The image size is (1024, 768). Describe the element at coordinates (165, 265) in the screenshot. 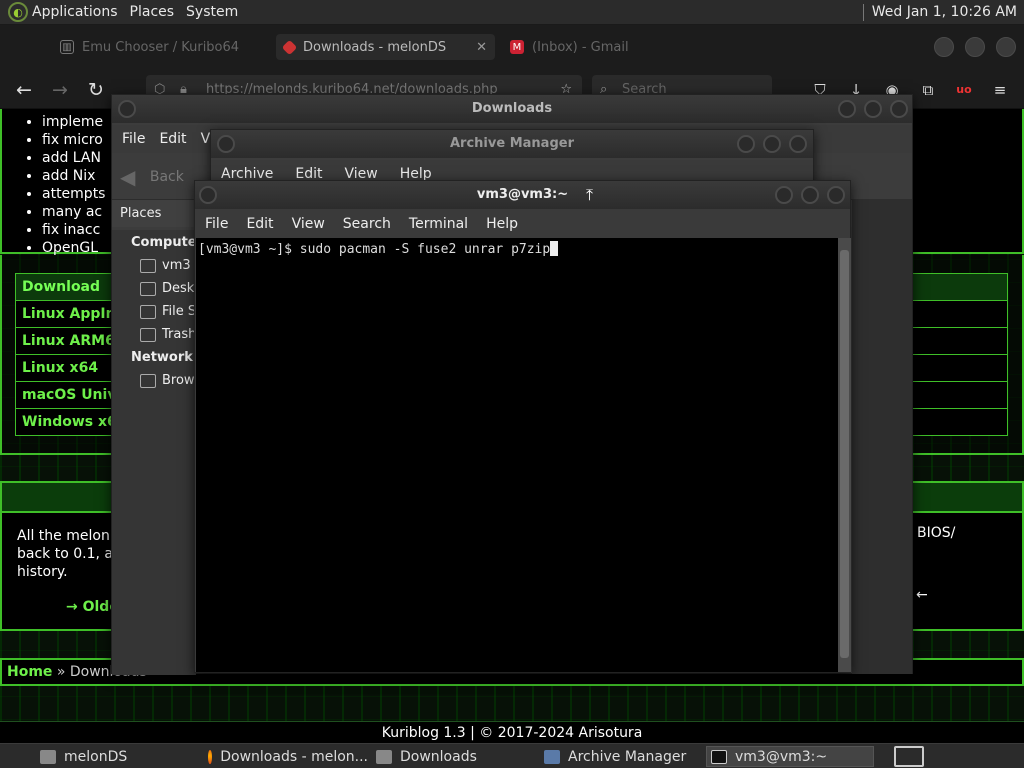

I see `sidebar-item-home: vm3` at that location.